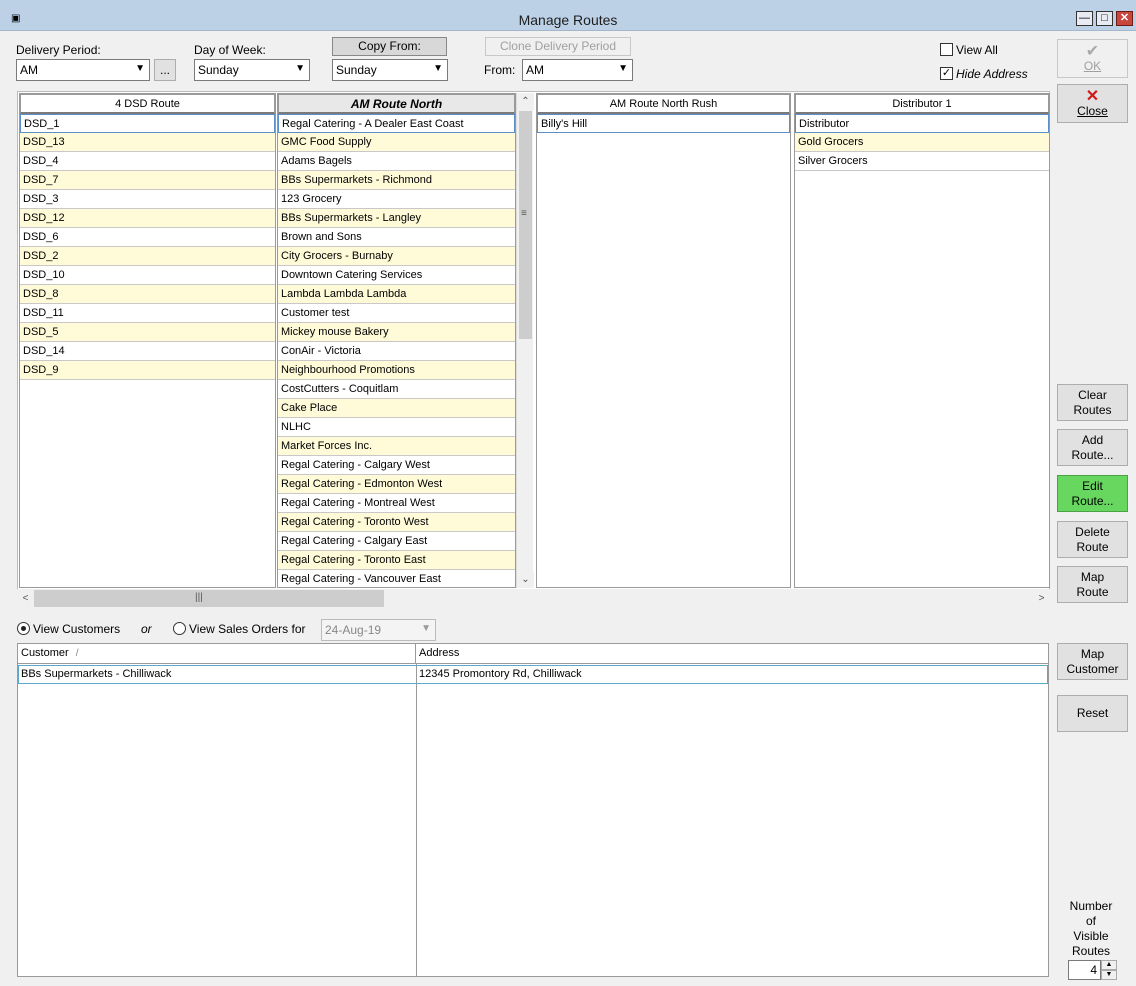 This screenshot has width=1136, height=986. I want to click on route-stop-item: Neighbourhood Promotions, so click(396, 370).